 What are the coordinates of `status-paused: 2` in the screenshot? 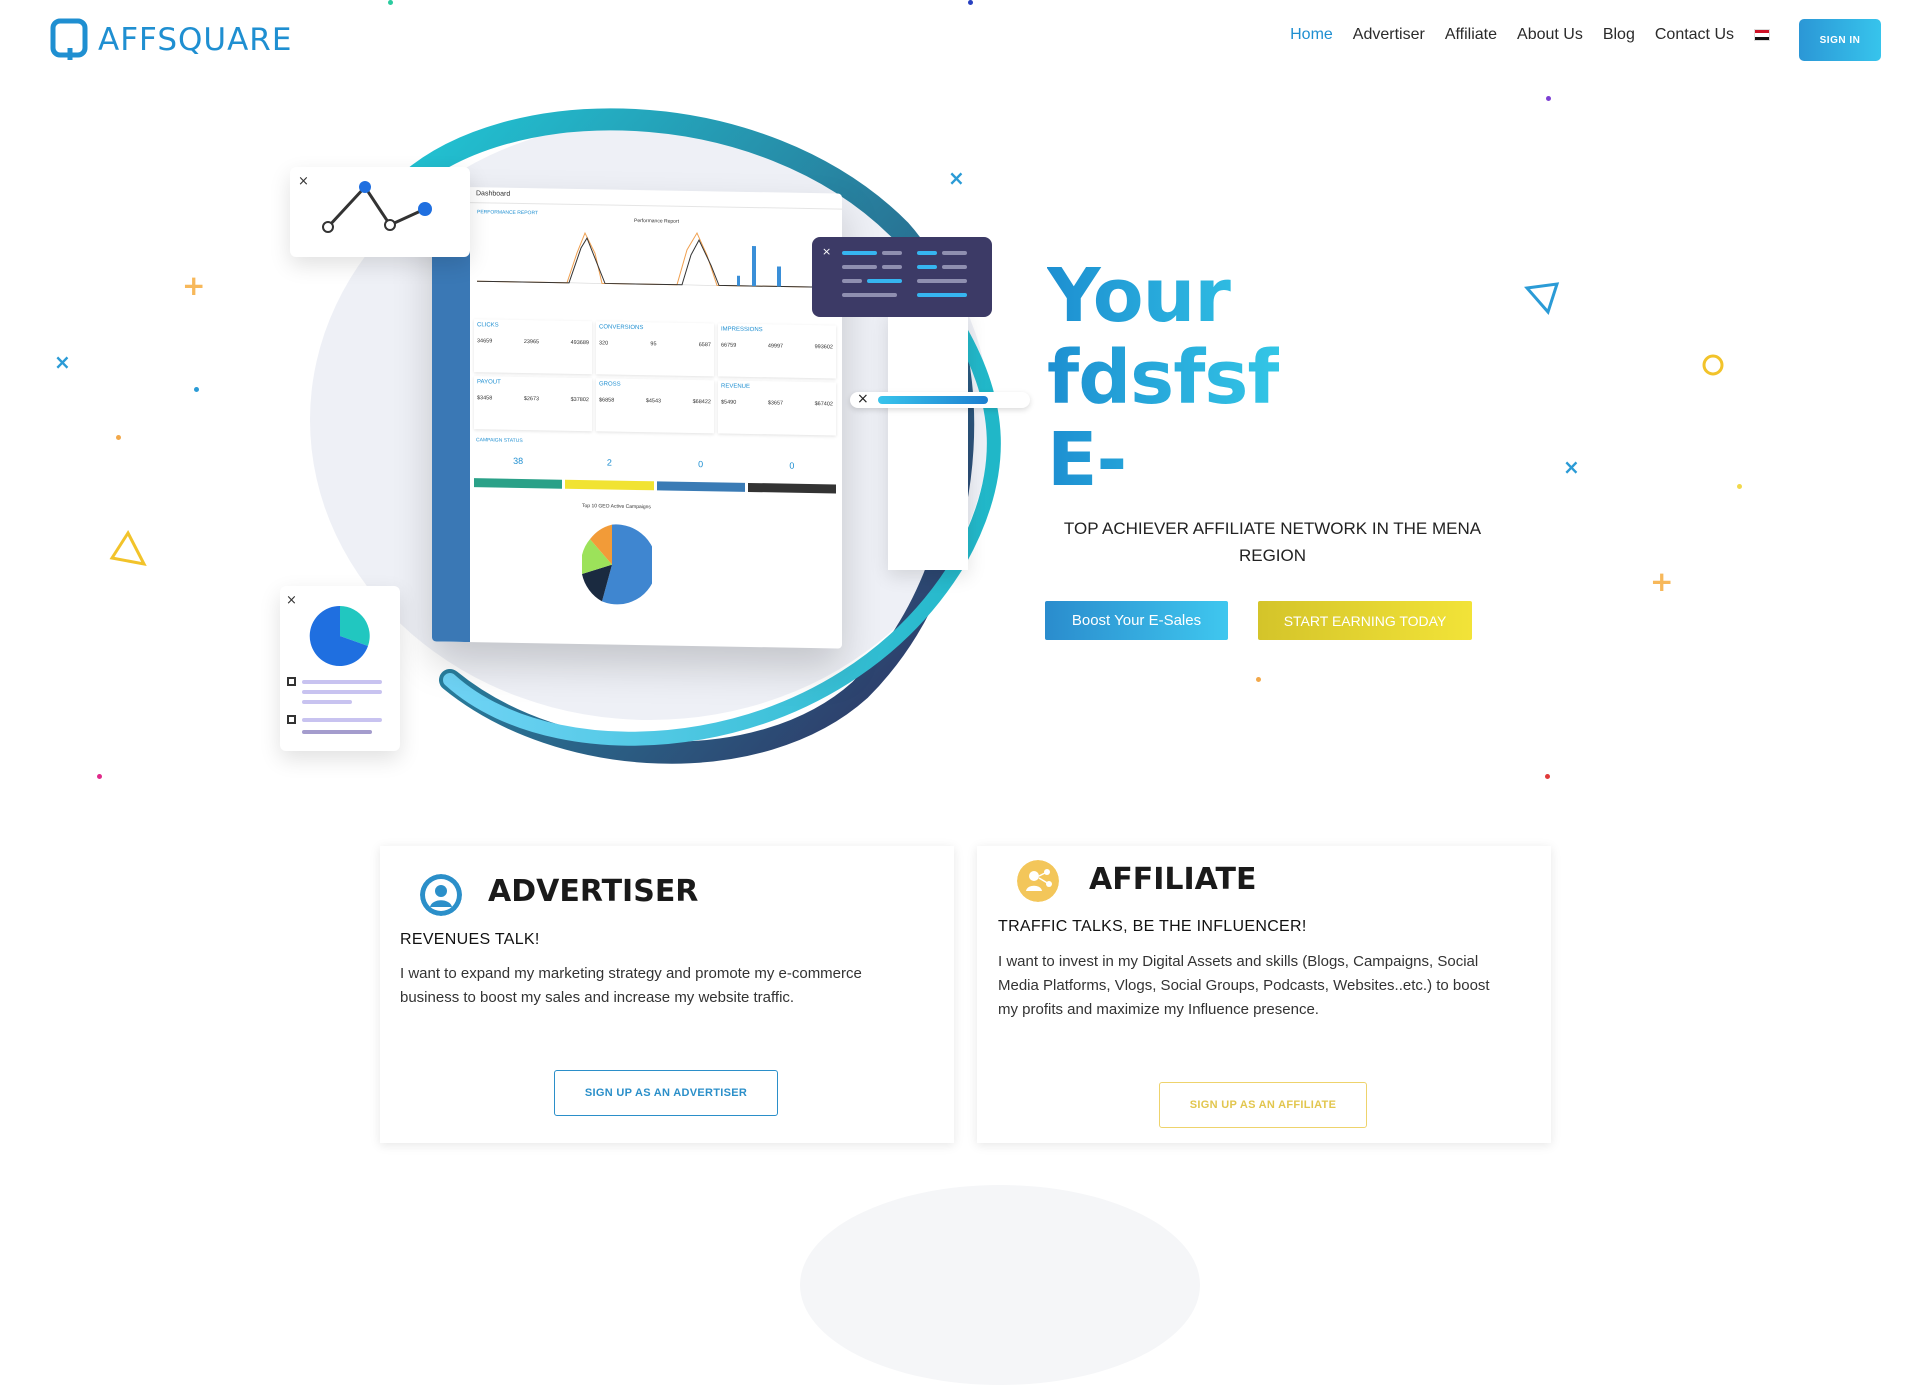 It's located at (609, 471).